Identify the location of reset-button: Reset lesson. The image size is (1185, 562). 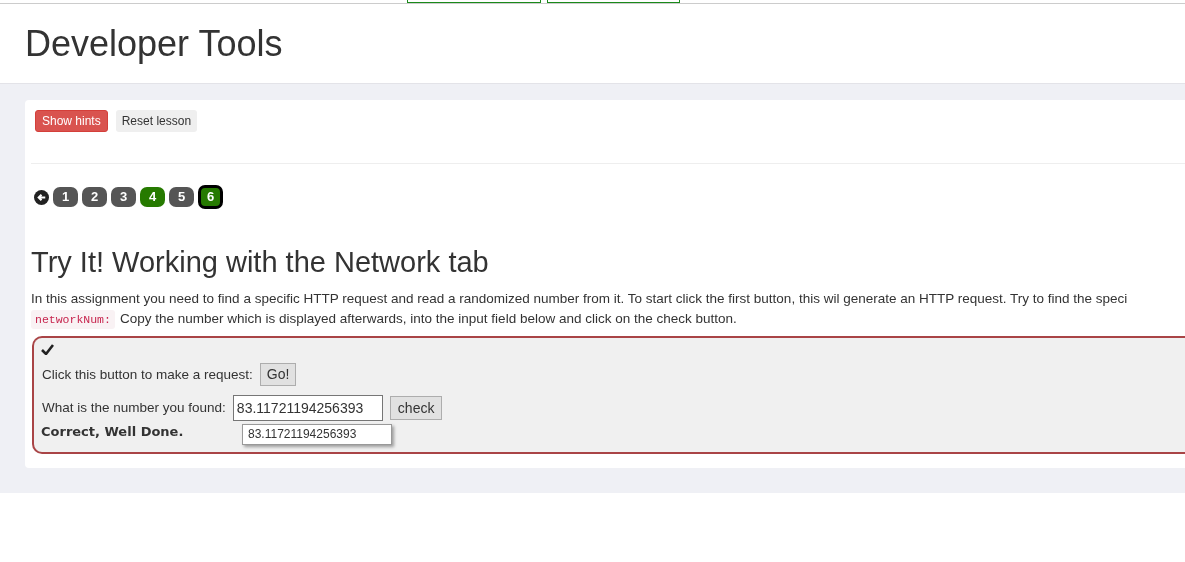
(156, 121).